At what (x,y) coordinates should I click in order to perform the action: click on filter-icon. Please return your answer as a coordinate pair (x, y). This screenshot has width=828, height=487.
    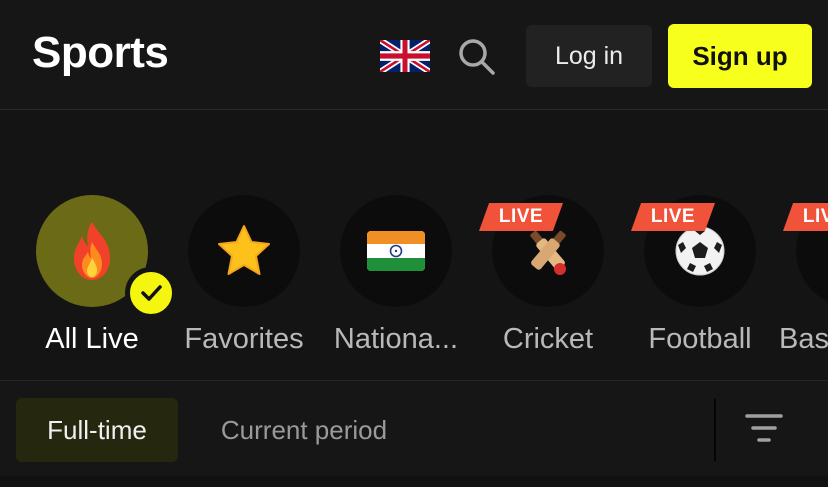
    Looking at the image, I should click on (764, 429).